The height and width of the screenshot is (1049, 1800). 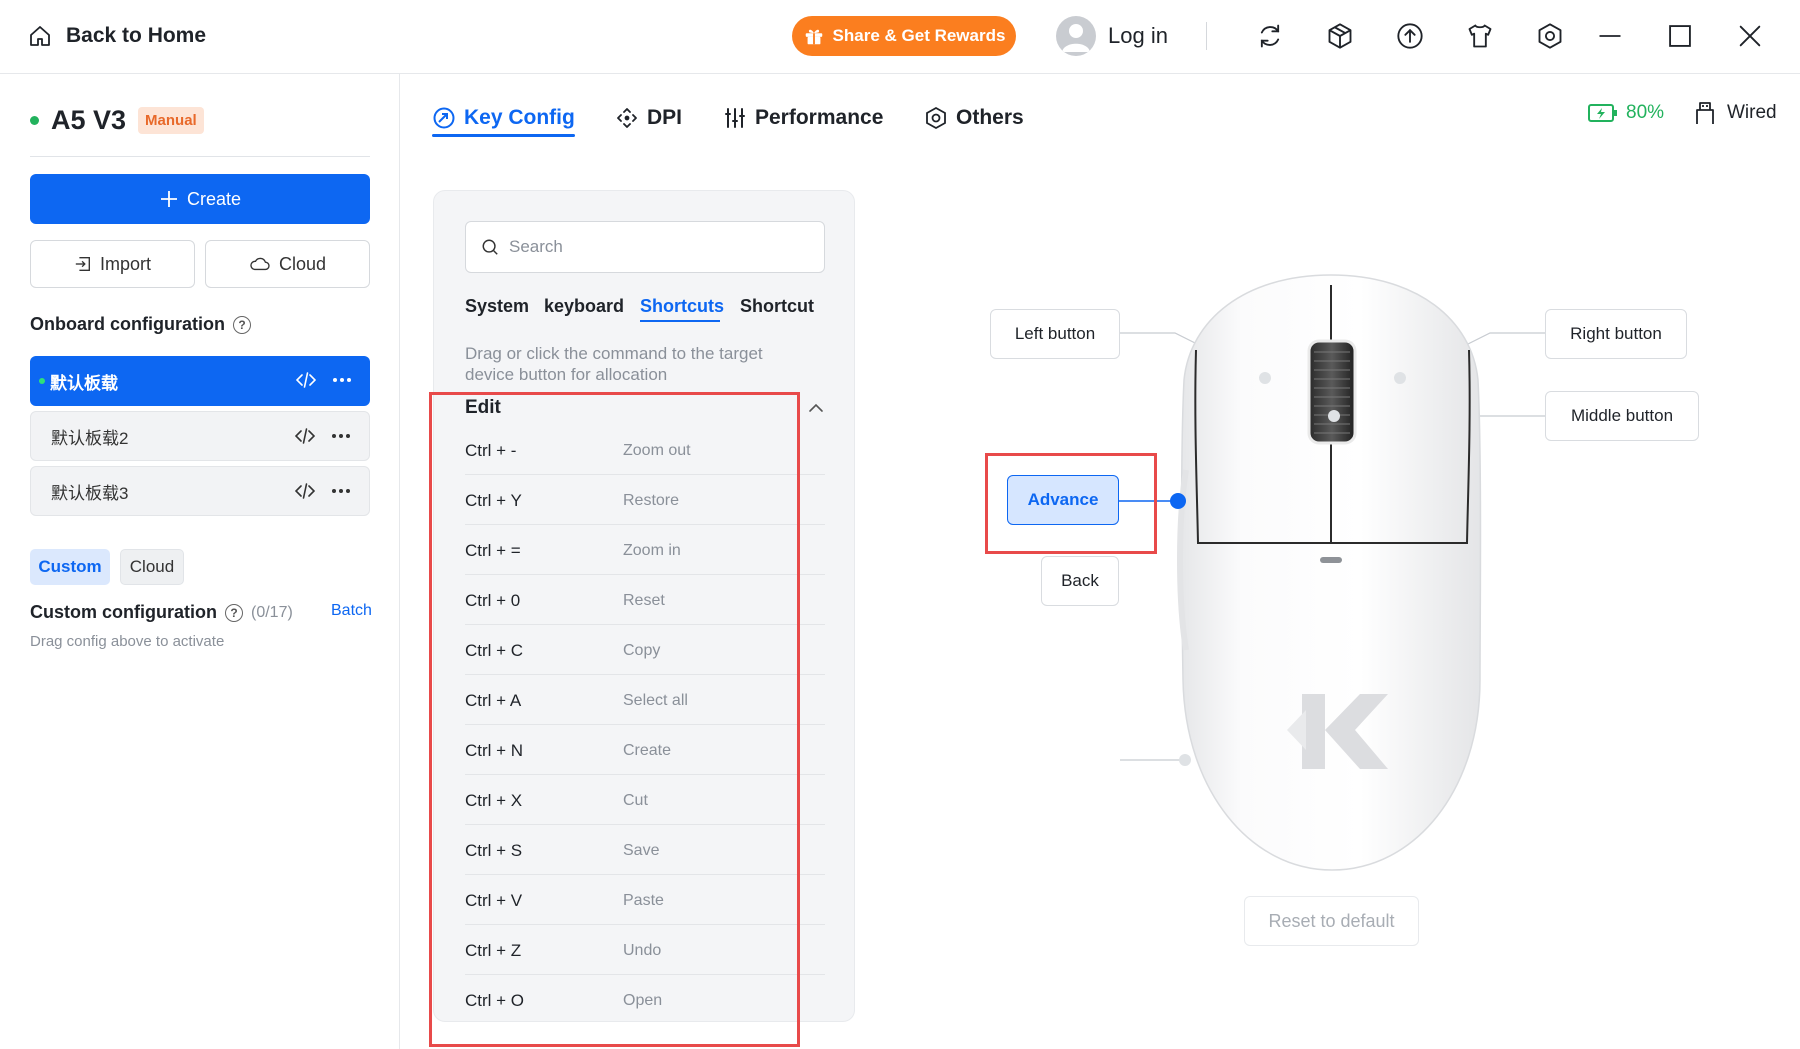 I want to click on gift-icon, so click(x=814, y=36).